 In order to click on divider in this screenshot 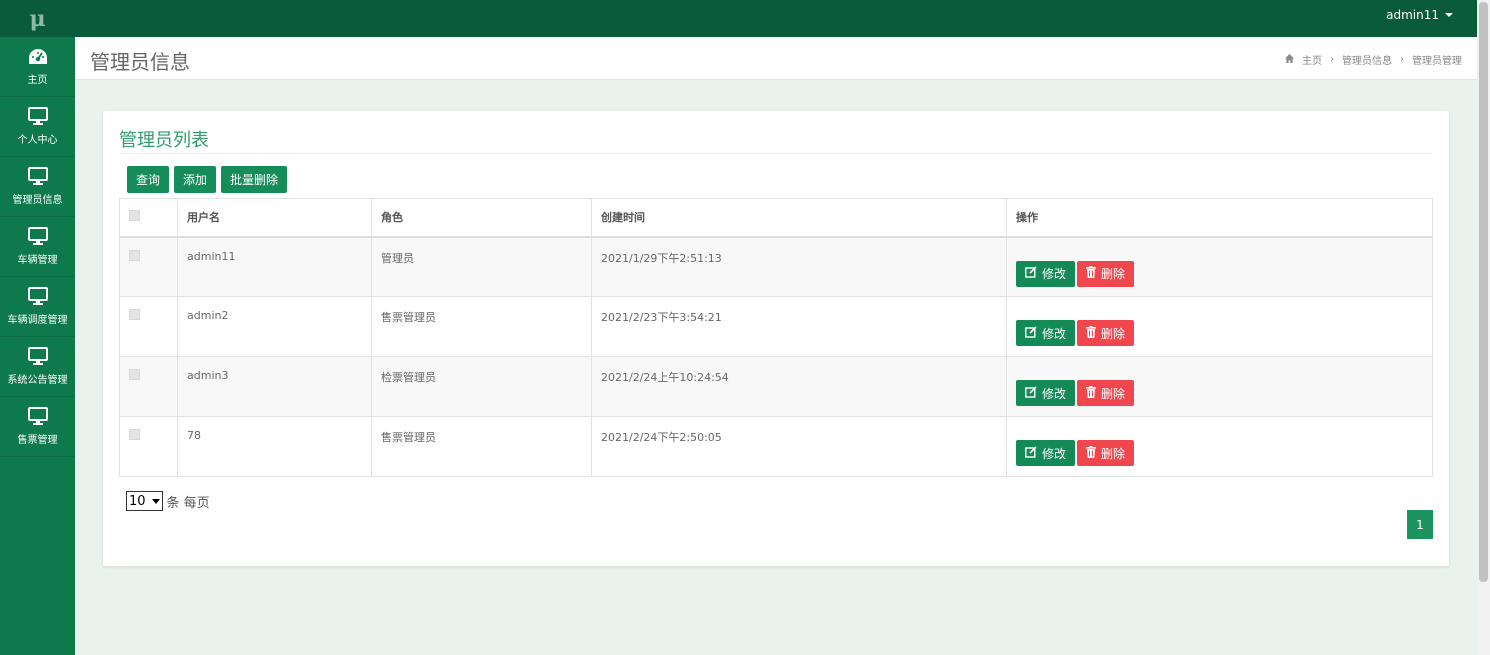, I will do `click(776, 153)`.